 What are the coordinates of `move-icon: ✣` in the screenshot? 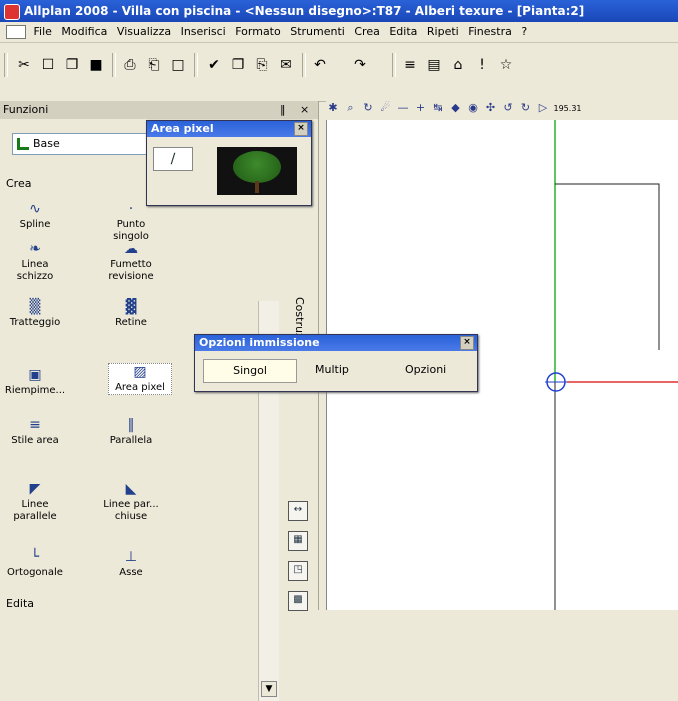 It's located at (491, 107).